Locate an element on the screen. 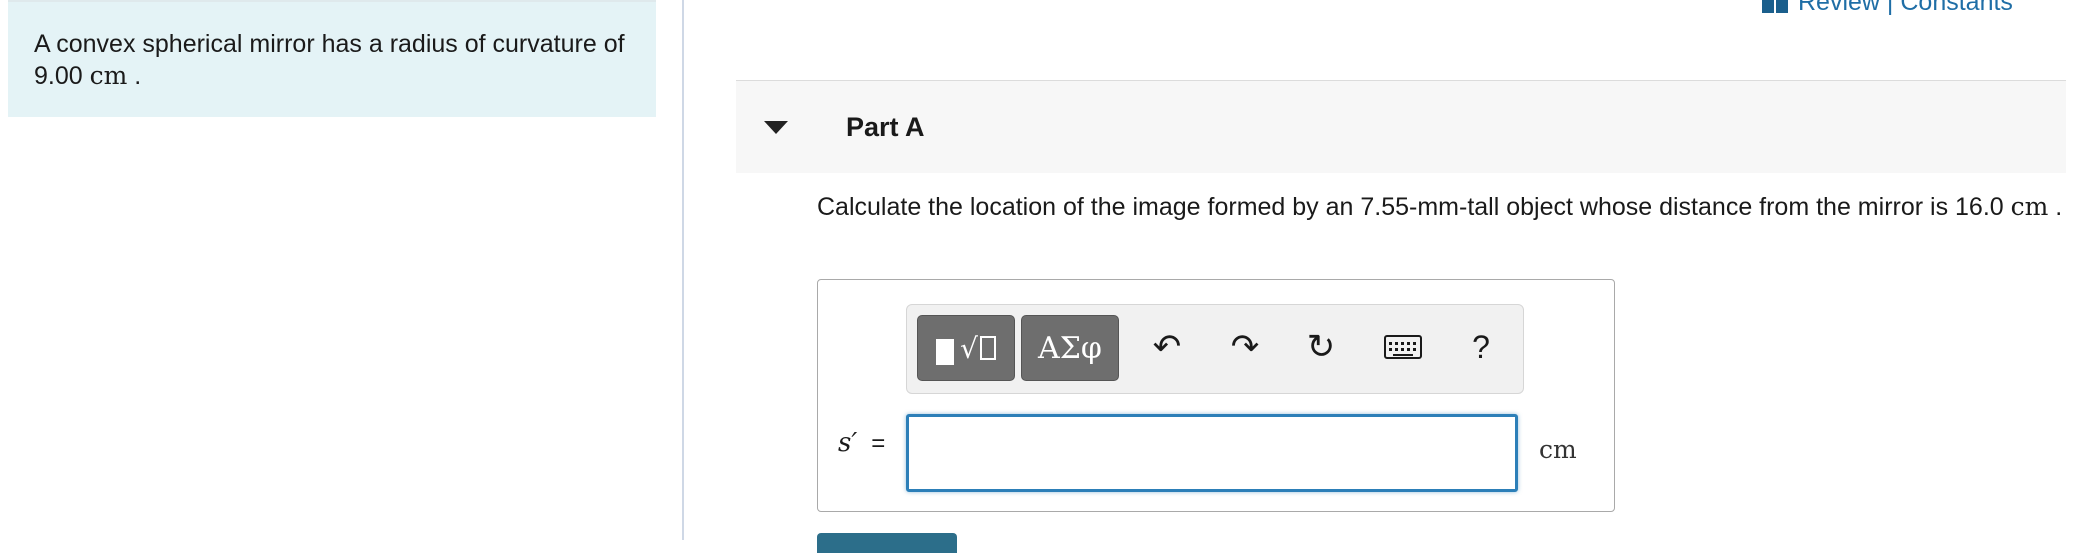  review-label: Review is located at coordinates (1839, 8).